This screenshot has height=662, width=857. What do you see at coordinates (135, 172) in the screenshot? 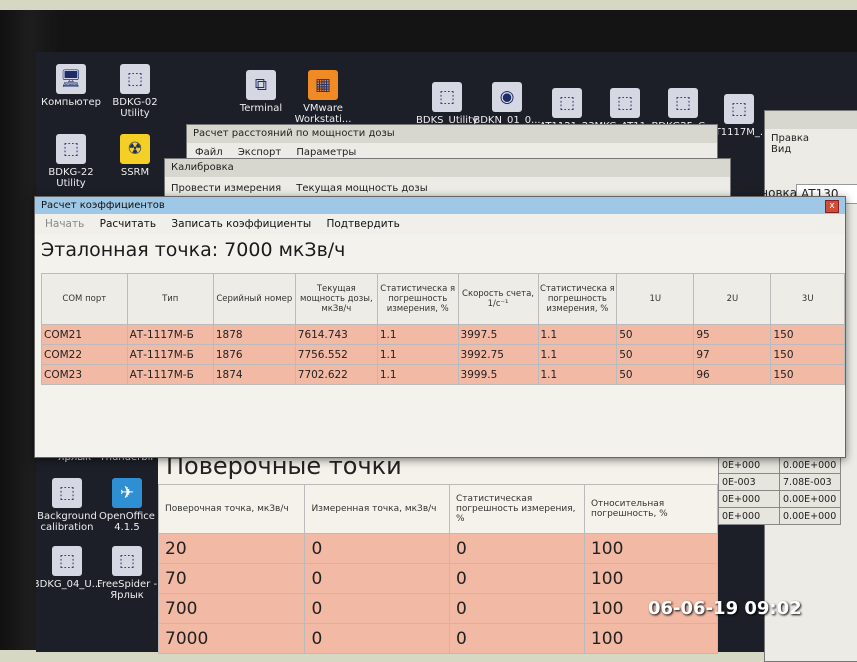
I see `icon-label: SSRM` at bounding box center [135, 172].